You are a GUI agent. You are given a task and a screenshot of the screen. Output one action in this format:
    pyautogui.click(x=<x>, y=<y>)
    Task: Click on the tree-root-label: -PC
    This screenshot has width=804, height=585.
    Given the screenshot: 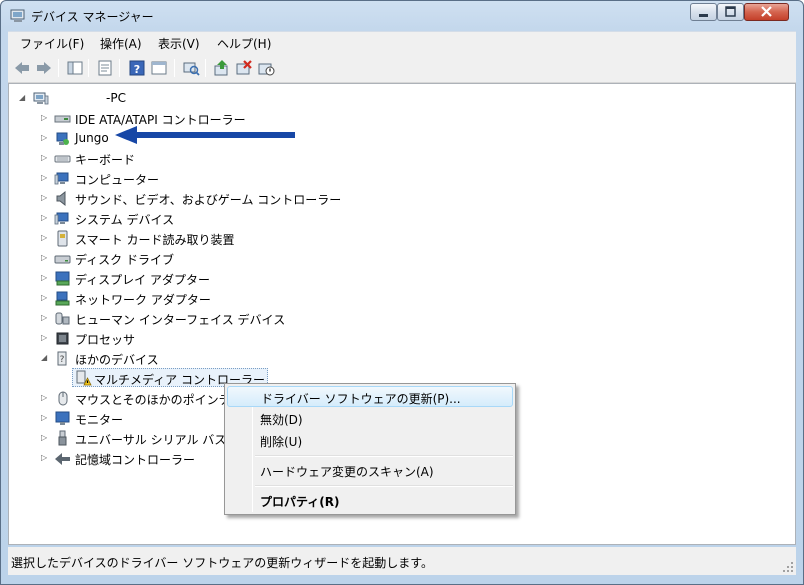 What is the action you would take?
    pyautogui.click(x=116, y=98)
    